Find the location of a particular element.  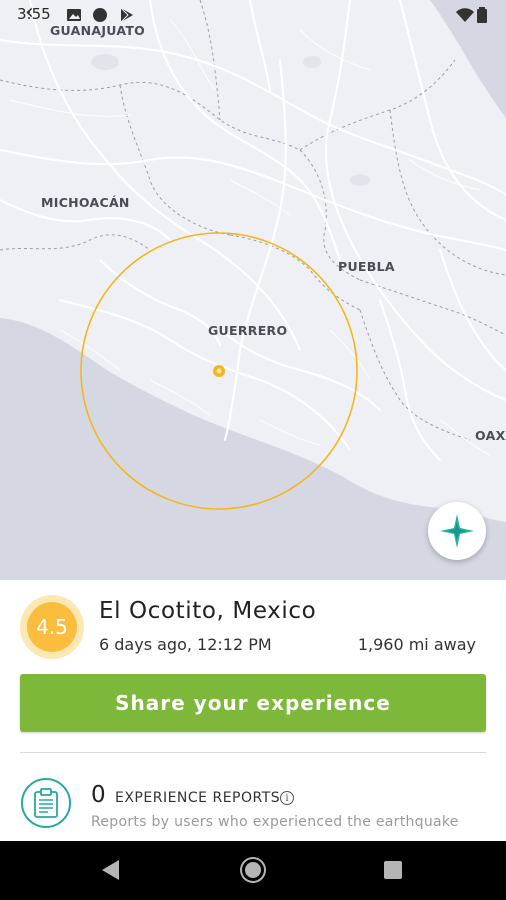

map-label-michoacan: MICHOACÁN is located at coordinates (85, 202).